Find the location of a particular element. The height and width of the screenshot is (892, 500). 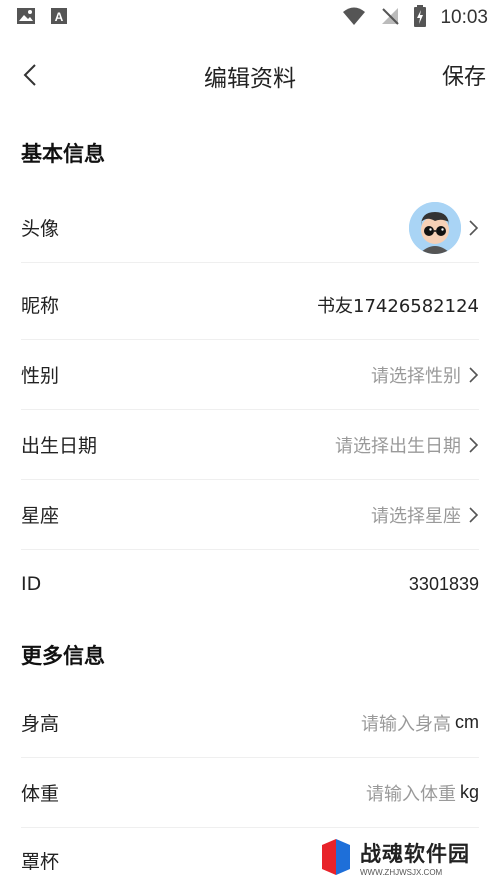

status-bar: A 10:03 is located at coordinates (250, 18).